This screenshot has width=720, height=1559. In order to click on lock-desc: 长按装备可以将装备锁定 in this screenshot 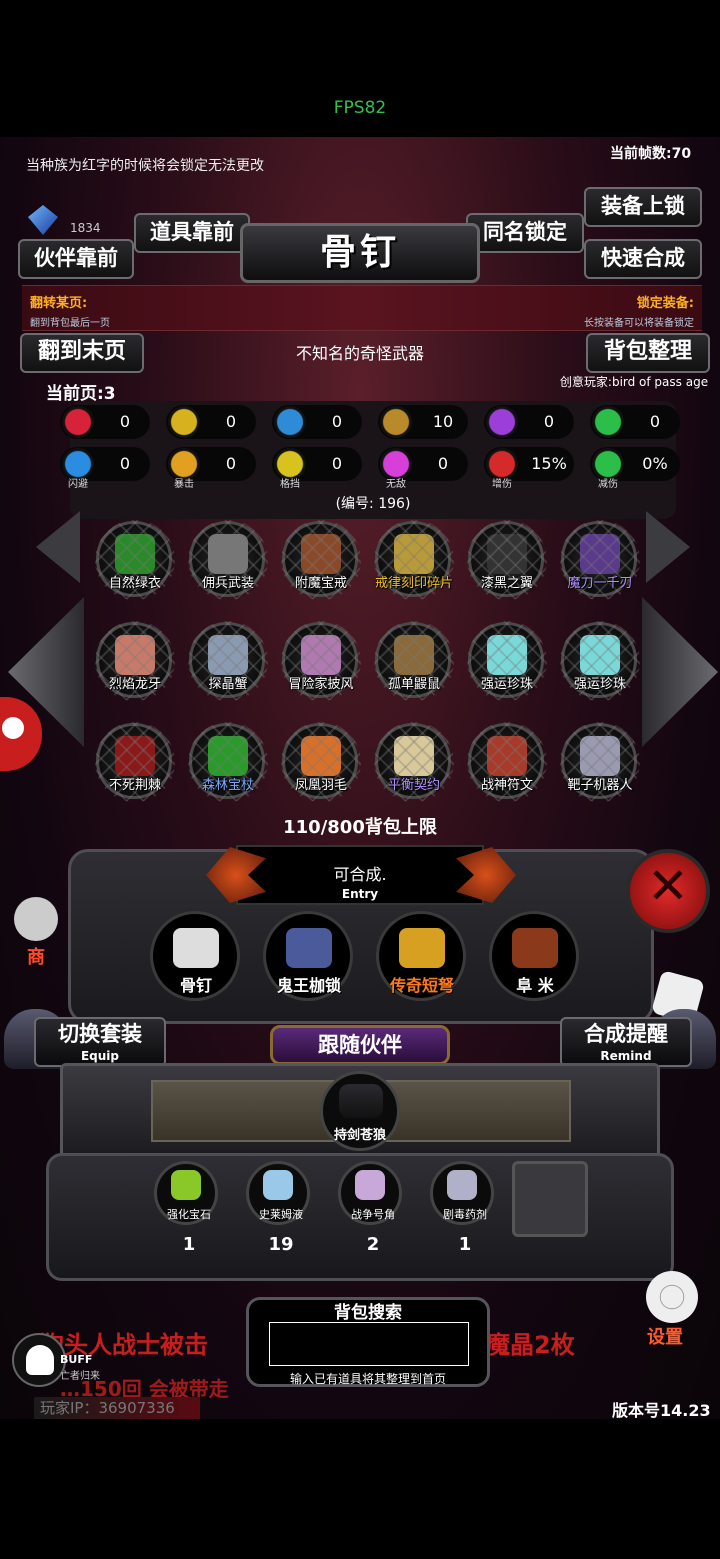, I will do `click(639, 323)`.